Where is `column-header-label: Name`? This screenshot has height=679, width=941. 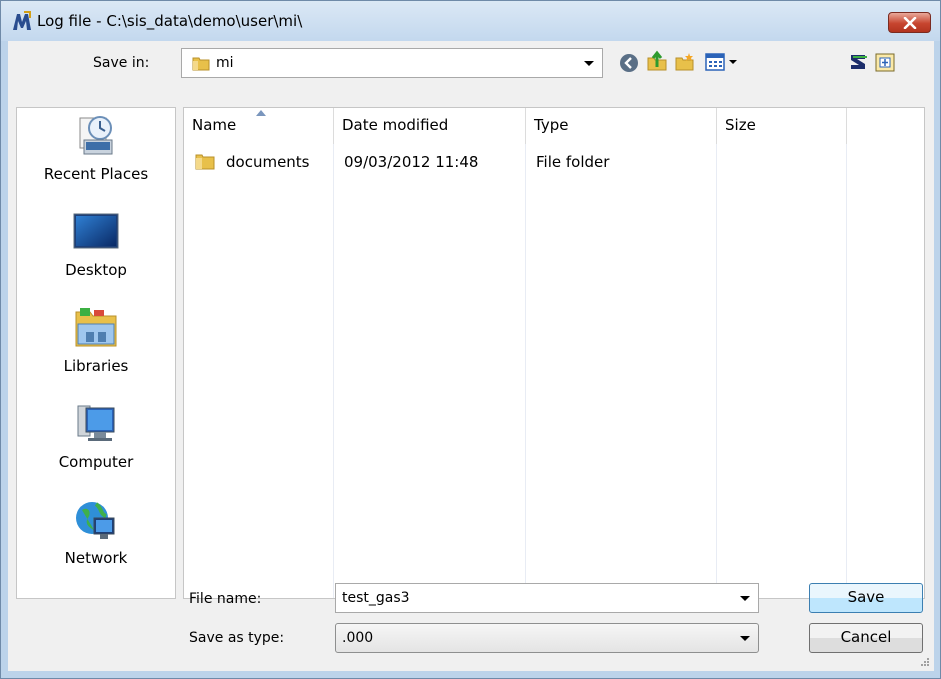
column-header-label: Name is located at coordinates (214, 125).